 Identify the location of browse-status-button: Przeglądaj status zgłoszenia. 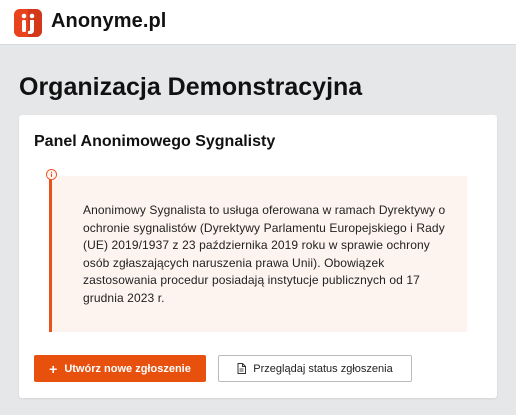
(315, 368).